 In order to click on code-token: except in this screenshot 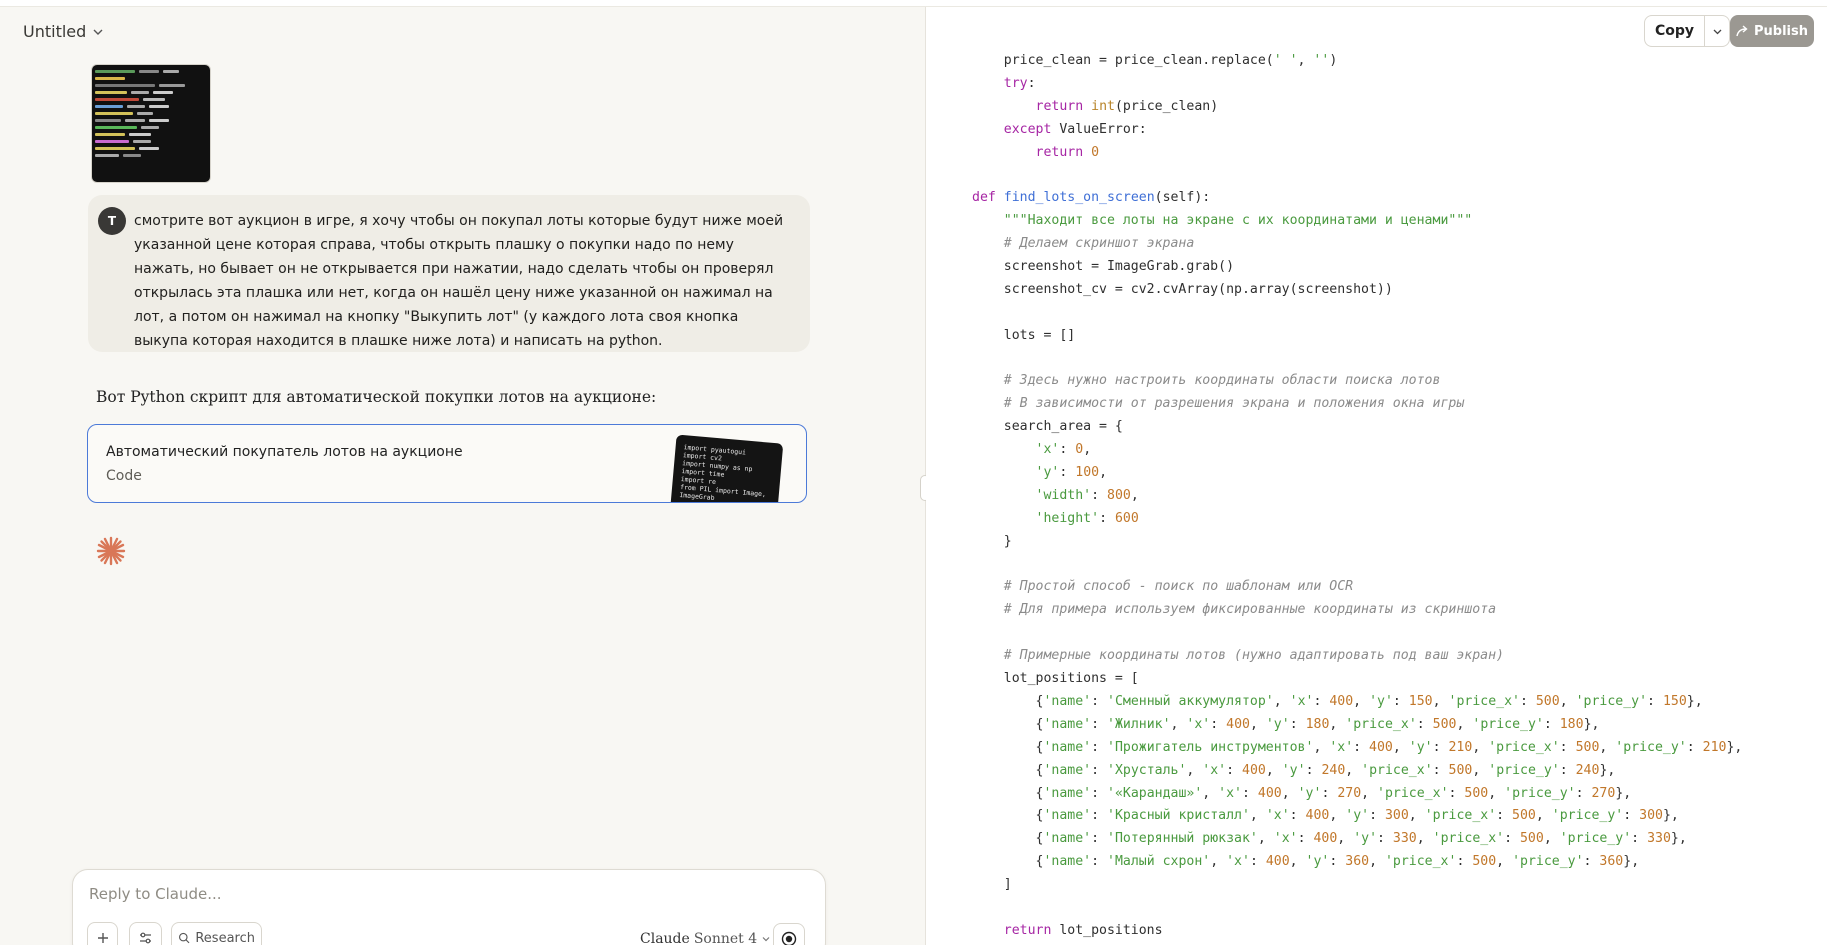, I will do `click(1027, 129)`.